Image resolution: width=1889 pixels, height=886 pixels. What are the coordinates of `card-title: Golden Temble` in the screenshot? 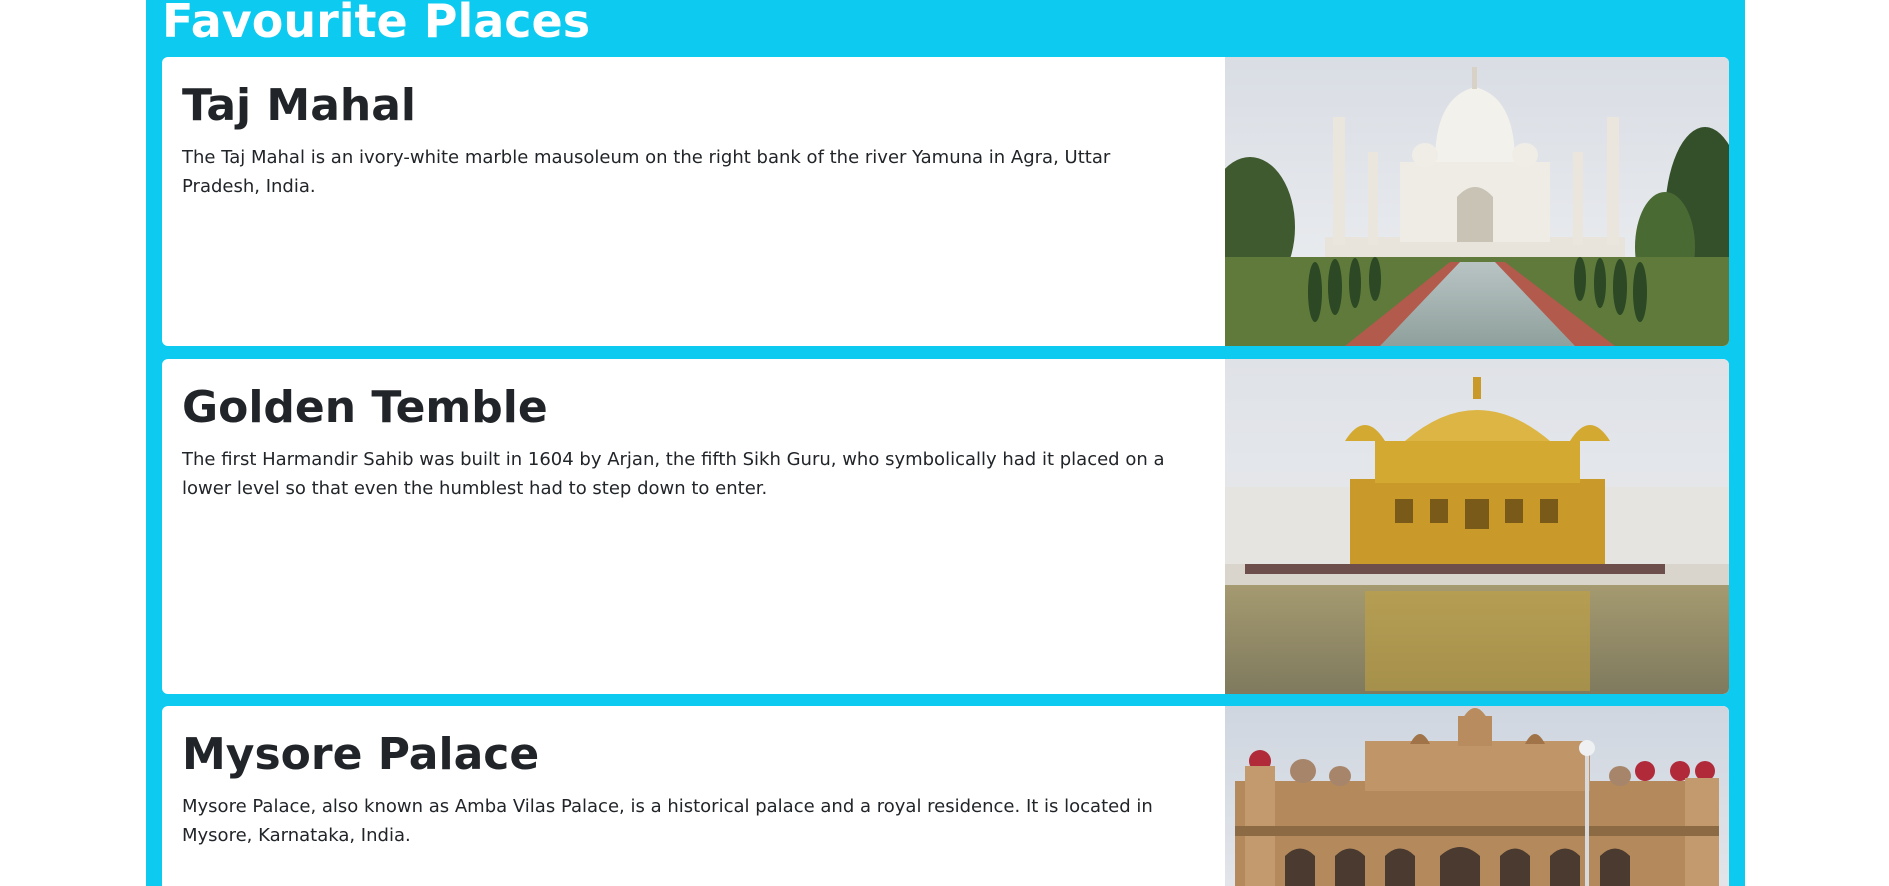 It's located at (365, 407).